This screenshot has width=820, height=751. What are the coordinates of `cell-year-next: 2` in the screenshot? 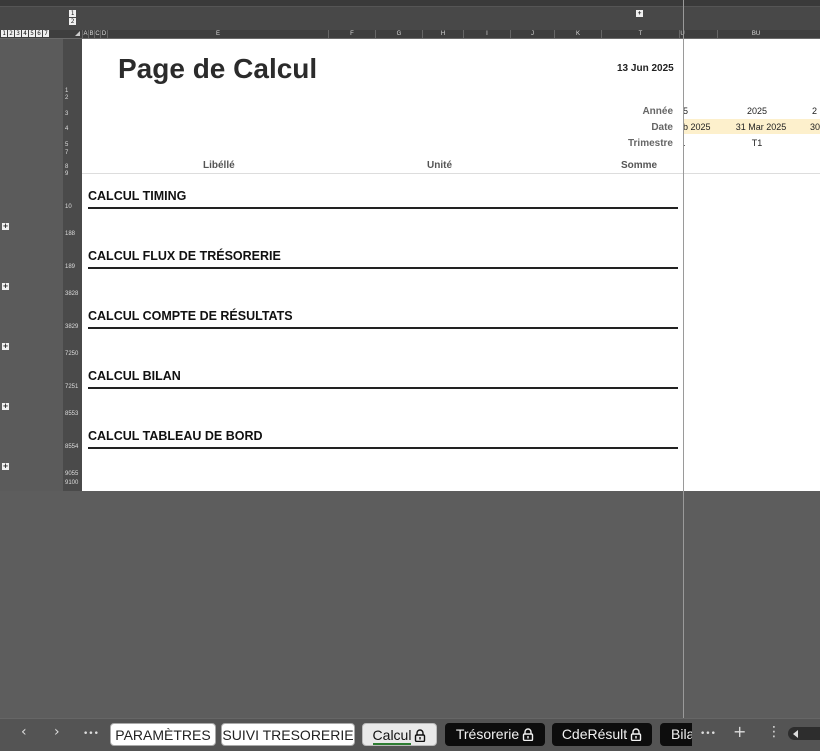 It's located at (816, 111).